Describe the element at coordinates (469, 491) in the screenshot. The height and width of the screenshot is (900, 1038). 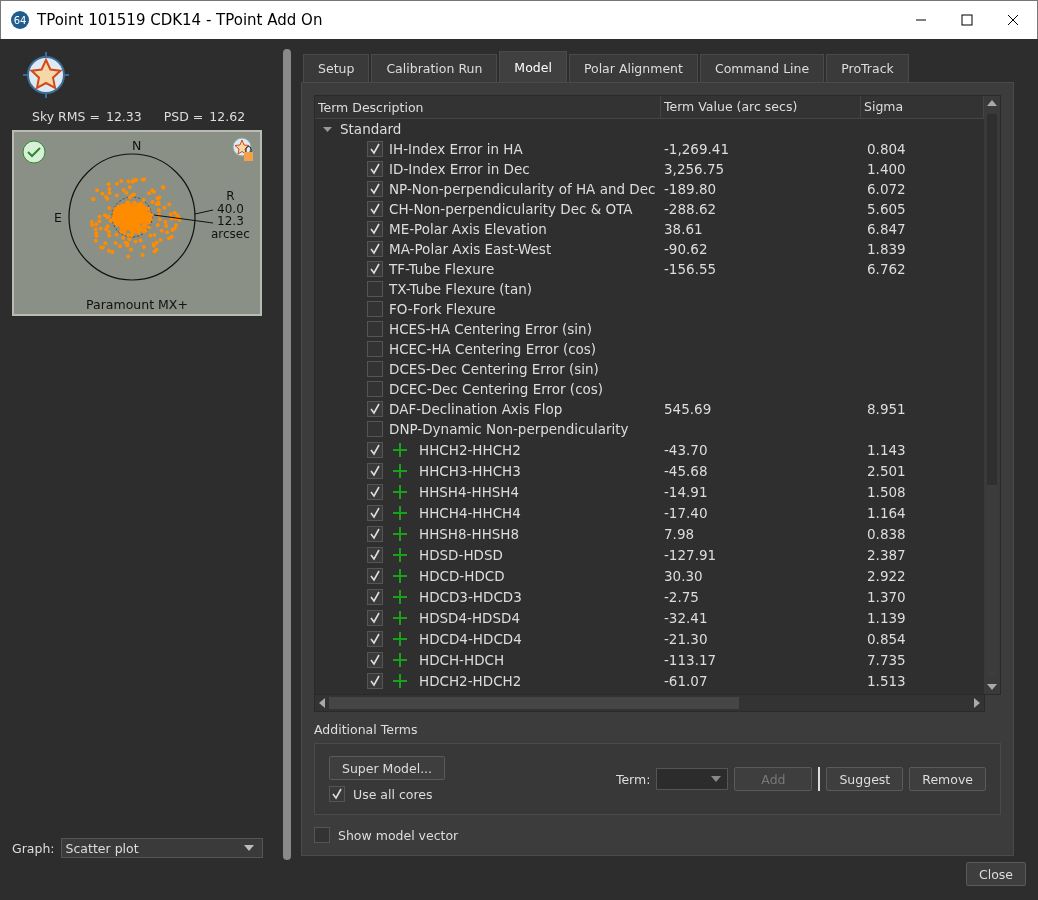
I see `term-description: HHSH4-HHSH4` at that location.